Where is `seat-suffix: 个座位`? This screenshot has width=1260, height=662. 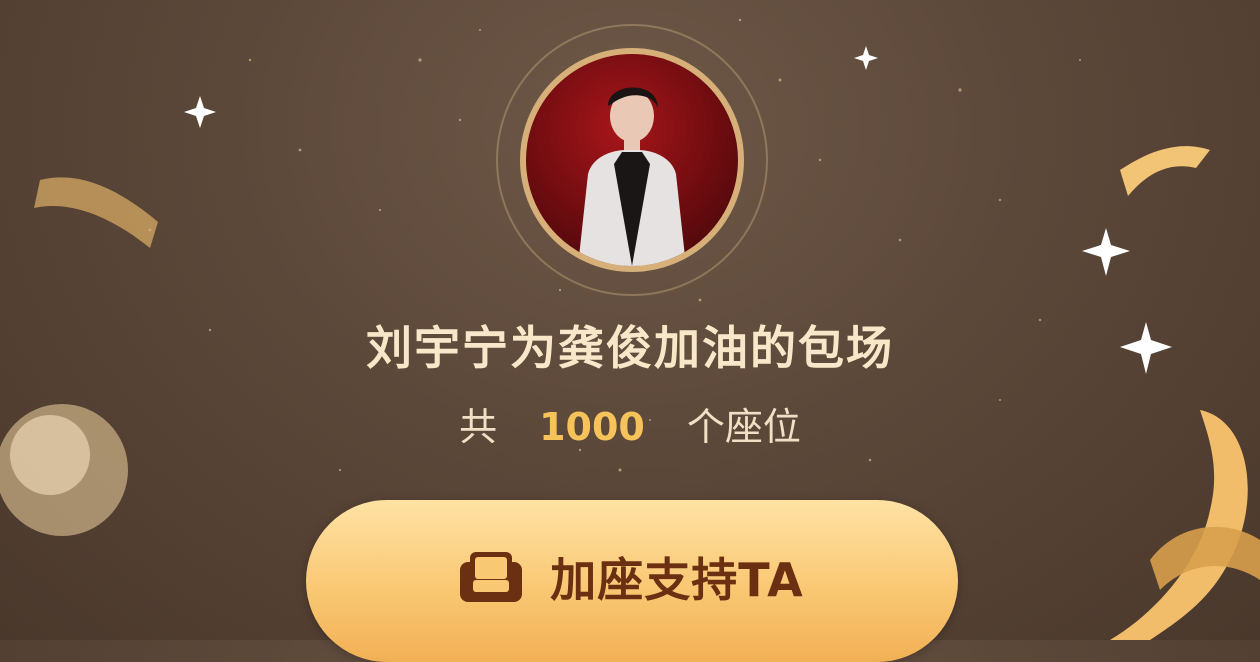 seat-suffix: 个座位 is located at coordinates (743, 427).